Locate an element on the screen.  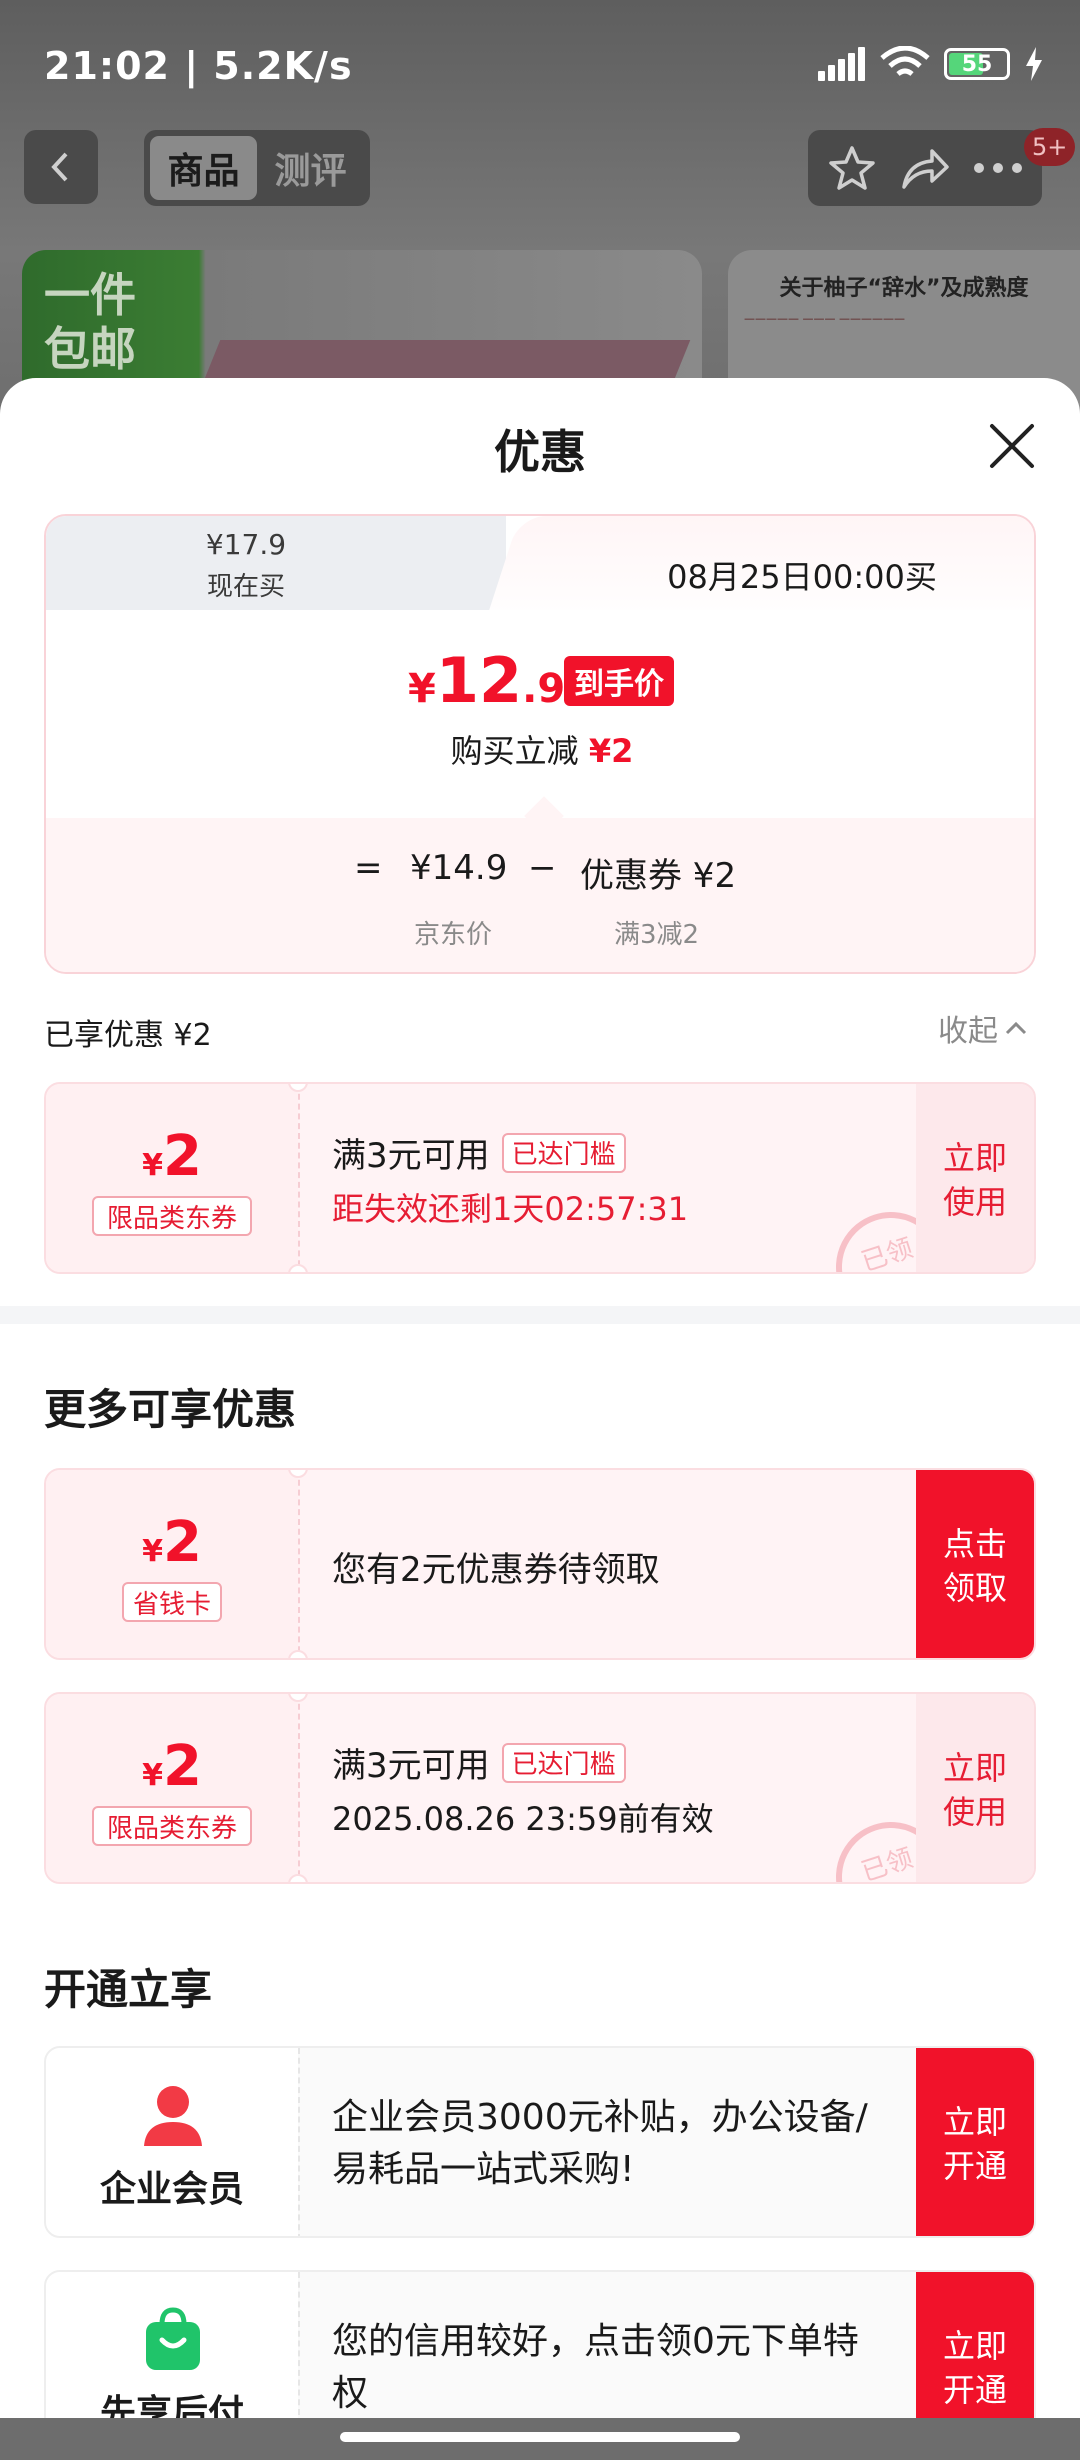
enjoyed-discount-label: 已享优惠 ¥2 is located at coordinates (128, 1035).